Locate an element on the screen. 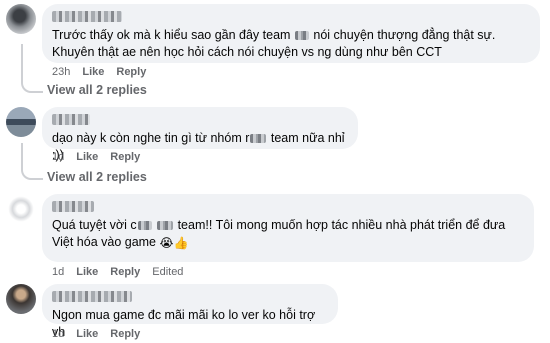 This screenshot has width=550, height=343. edited-label: Edited is located at coordinates (168, 272).